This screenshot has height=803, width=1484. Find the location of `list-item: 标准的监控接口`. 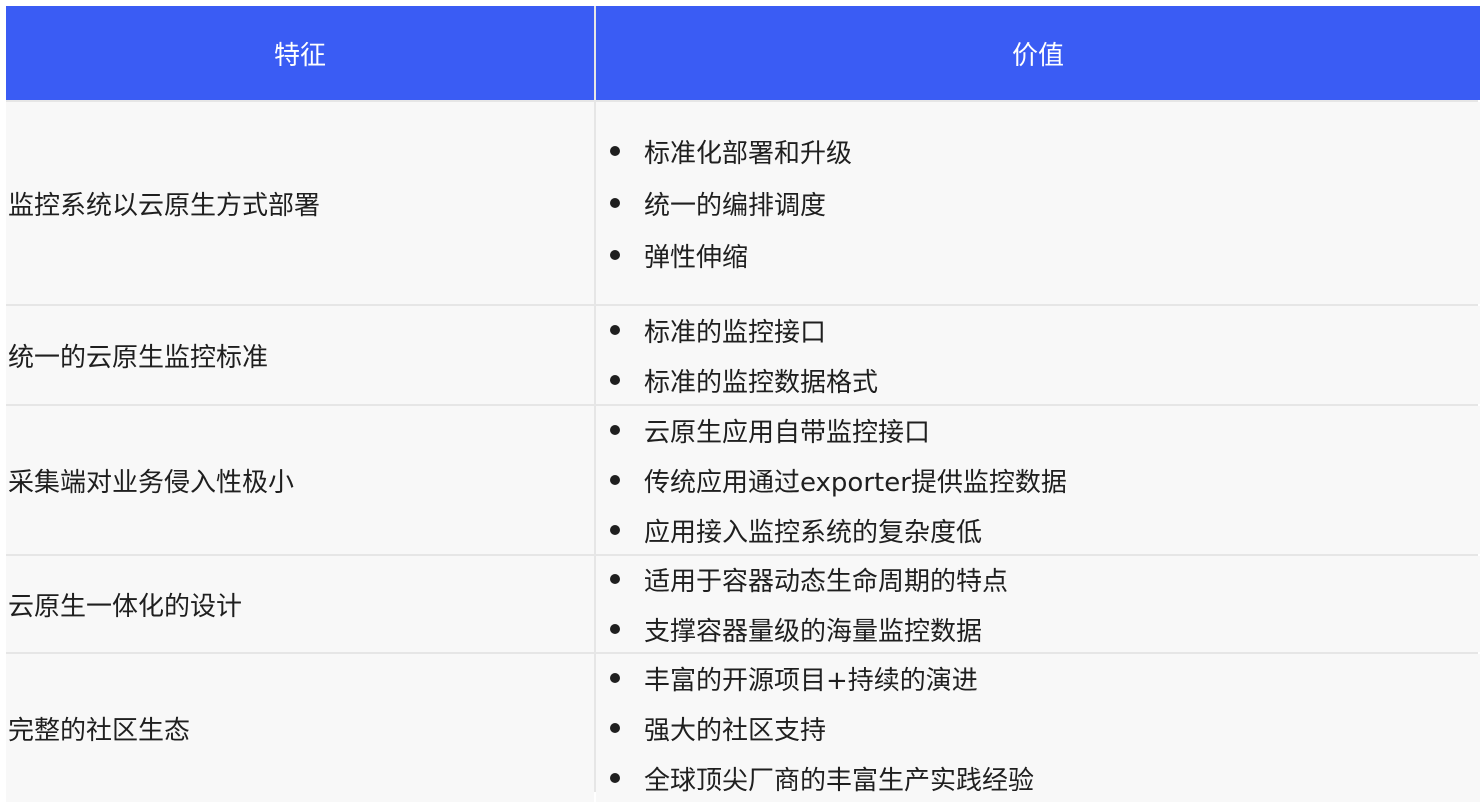

list-item: 标准的监控接口 is located at coordinates (741, 330).